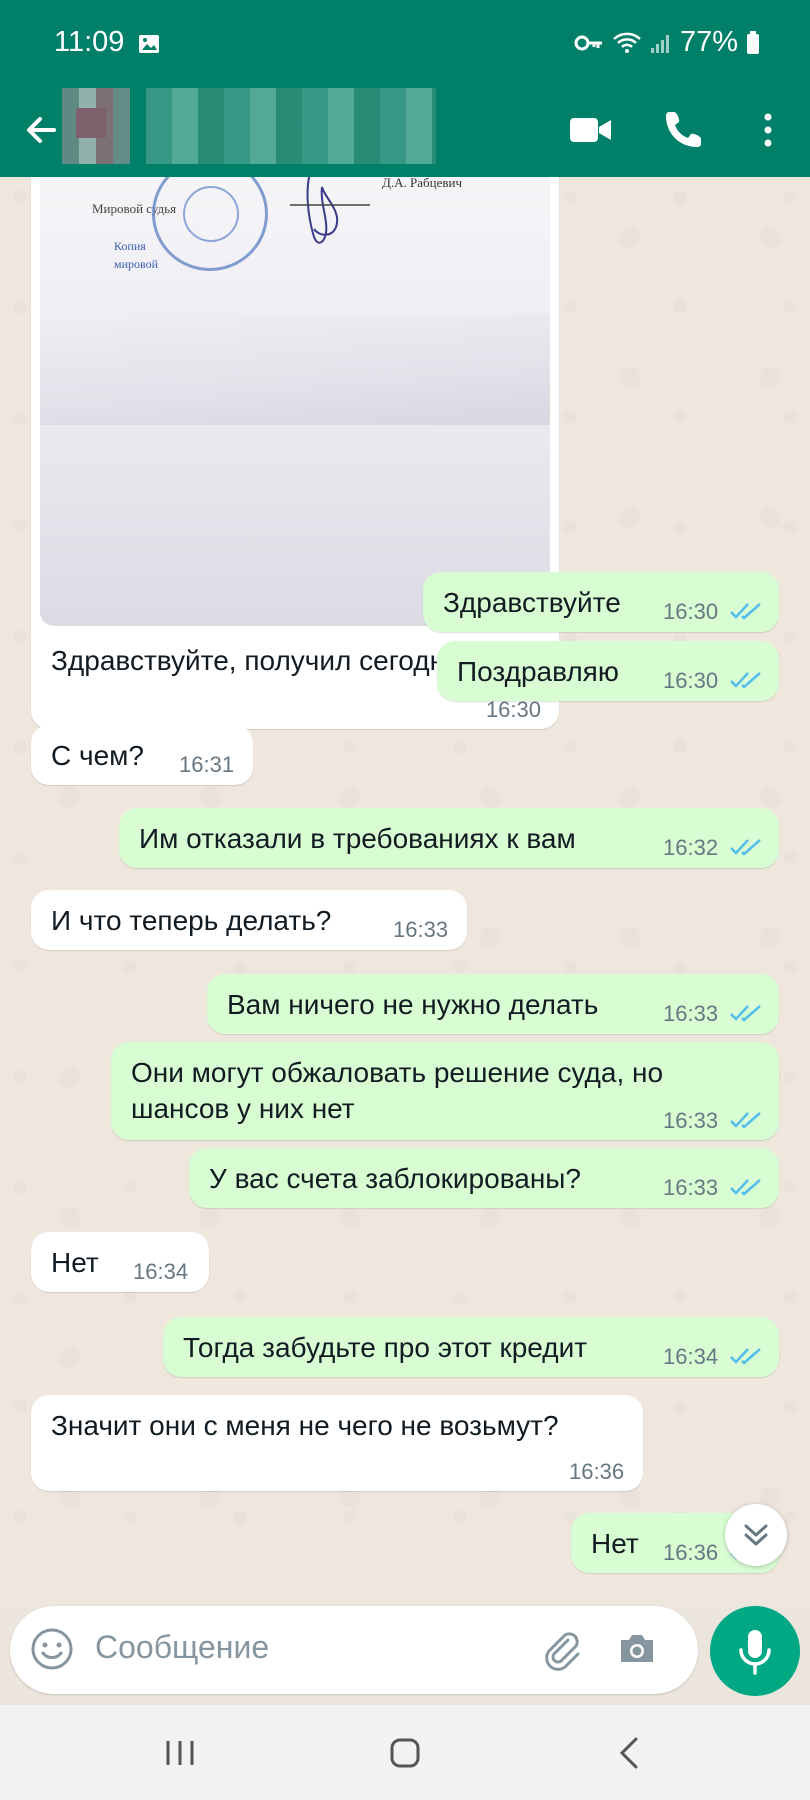 Image resolution: width=810 pixels, height=1800 pixels. I want to click on scroll-to-bottom-button, so click(756, 1535).